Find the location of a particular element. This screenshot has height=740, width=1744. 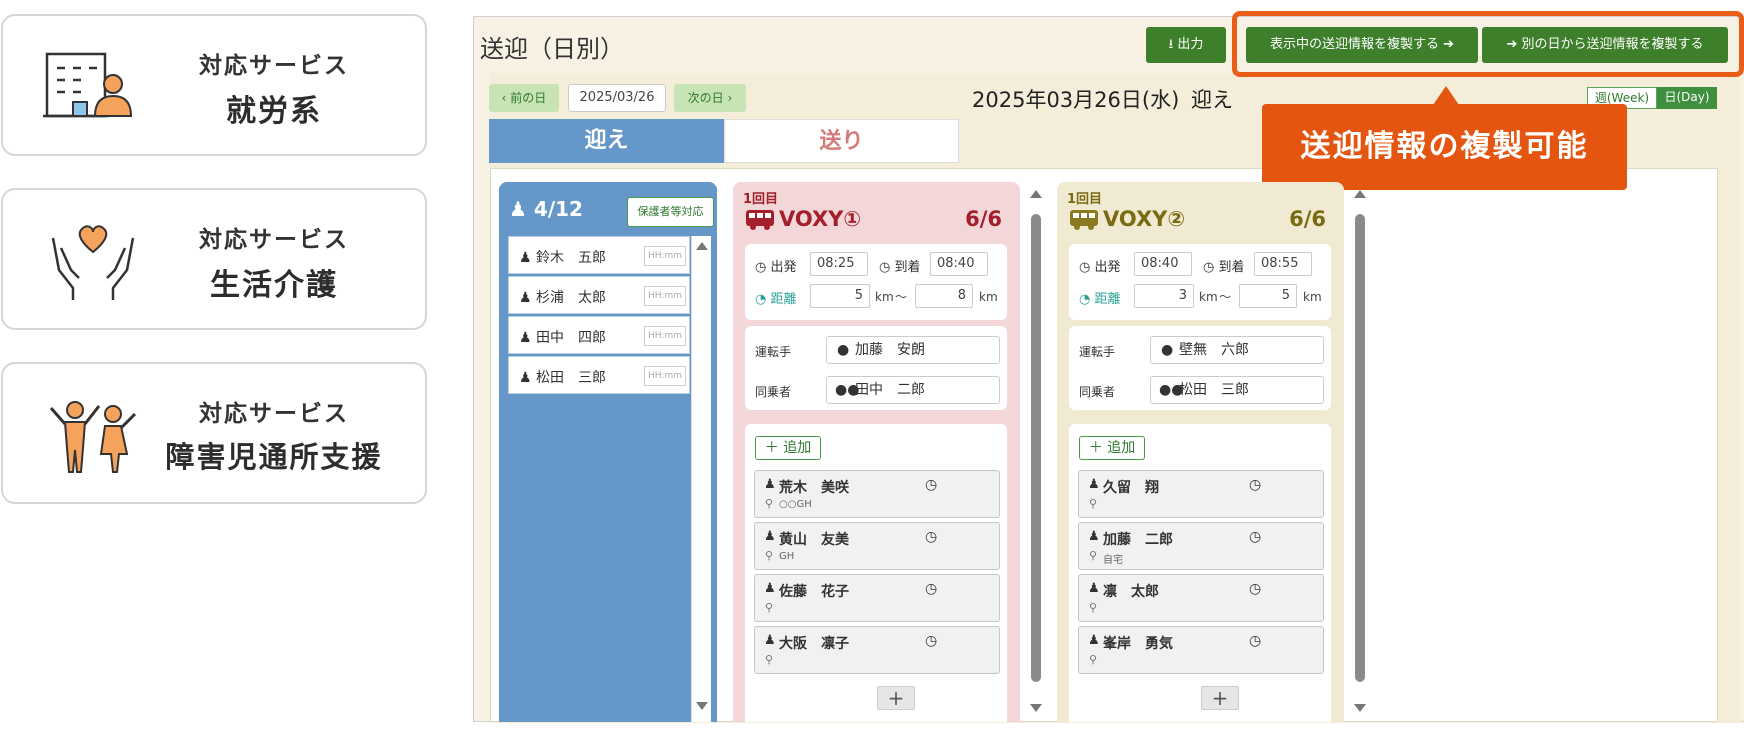

prev-day-button: ‹ 前の日 is located at coordinates (524, 98).